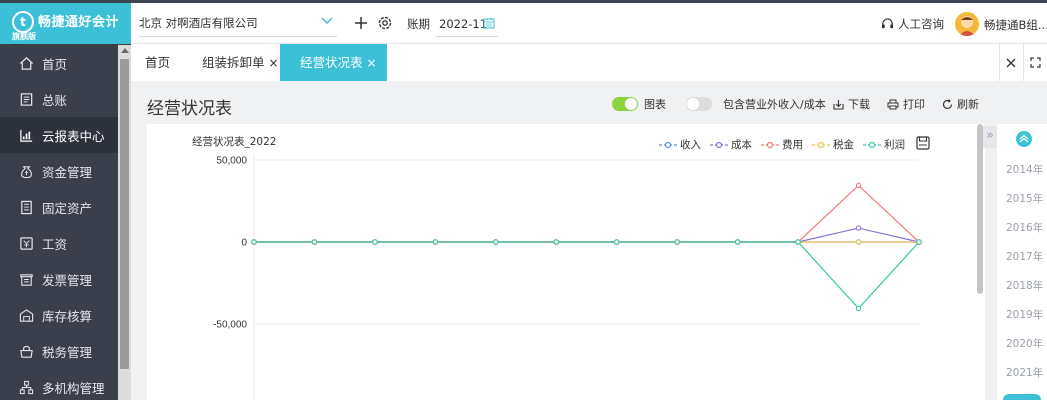  Describe the element at coordinates (26, 171) in the screenshot. I see `money-bag-icon` at that location.